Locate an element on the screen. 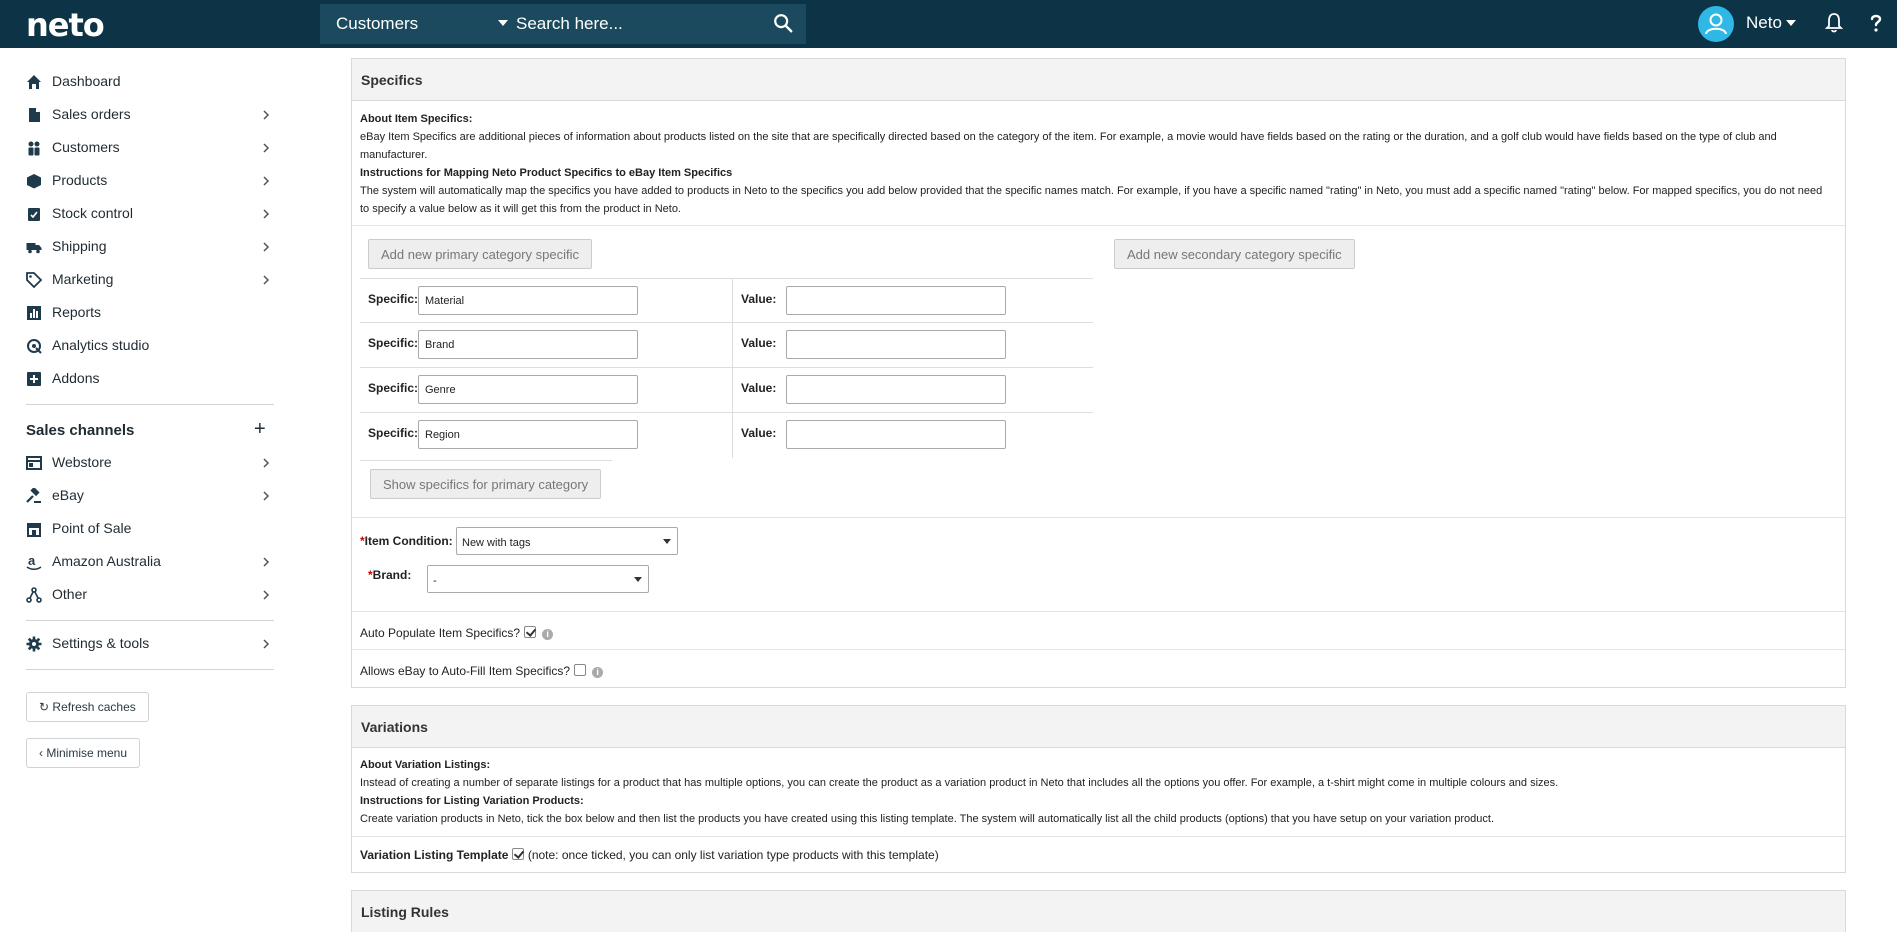 The image size is (1897, 932). listing-rules-panel-header: Listing Rules is located at coordinates (1098, 911).